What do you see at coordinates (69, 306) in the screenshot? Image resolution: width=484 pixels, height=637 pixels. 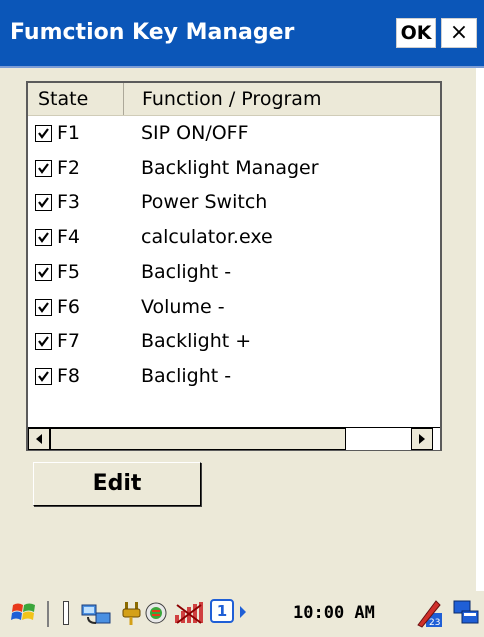 I see `function-key-label: F6` at bounding box center [69, 306].